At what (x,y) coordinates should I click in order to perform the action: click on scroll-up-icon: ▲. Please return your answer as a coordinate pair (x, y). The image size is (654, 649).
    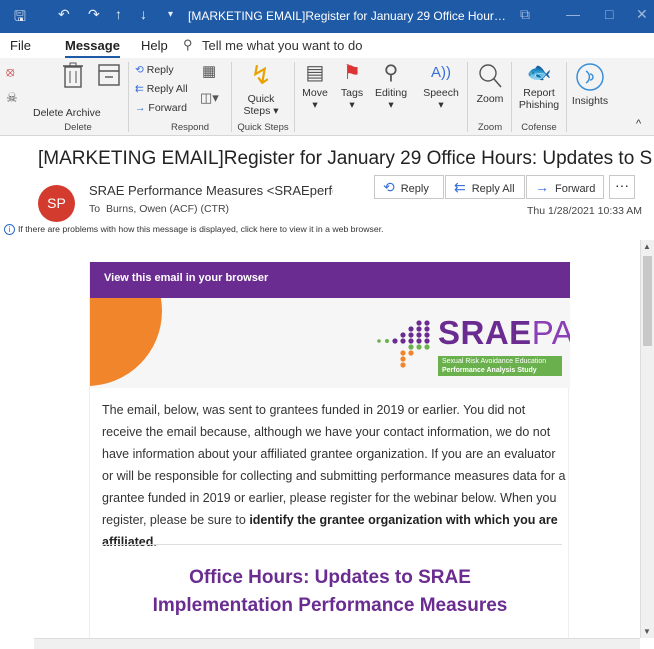
    Looking at the image, I should click on (647, 246).